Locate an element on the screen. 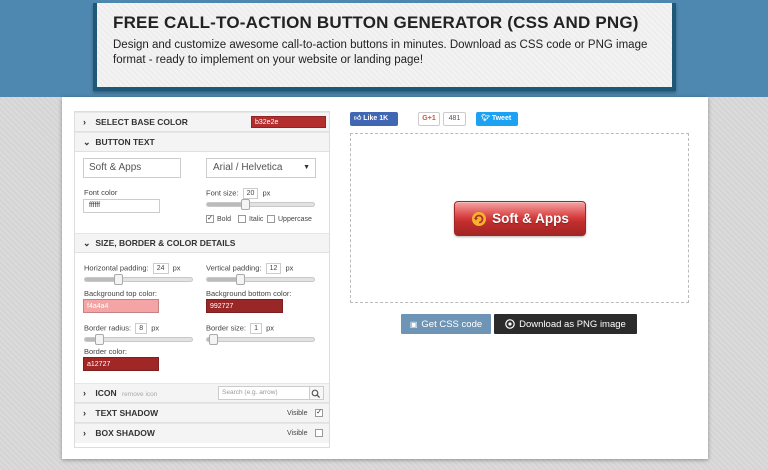 This screenshot has height=470, width=768. font-family-select: Arial / Helvetica ▼ is located at coordinates (261, 168).